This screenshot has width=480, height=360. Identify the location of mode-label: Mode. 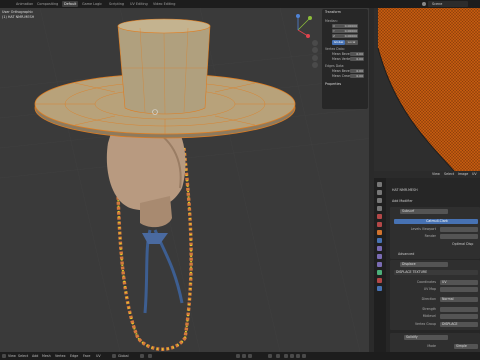
(431, 346).